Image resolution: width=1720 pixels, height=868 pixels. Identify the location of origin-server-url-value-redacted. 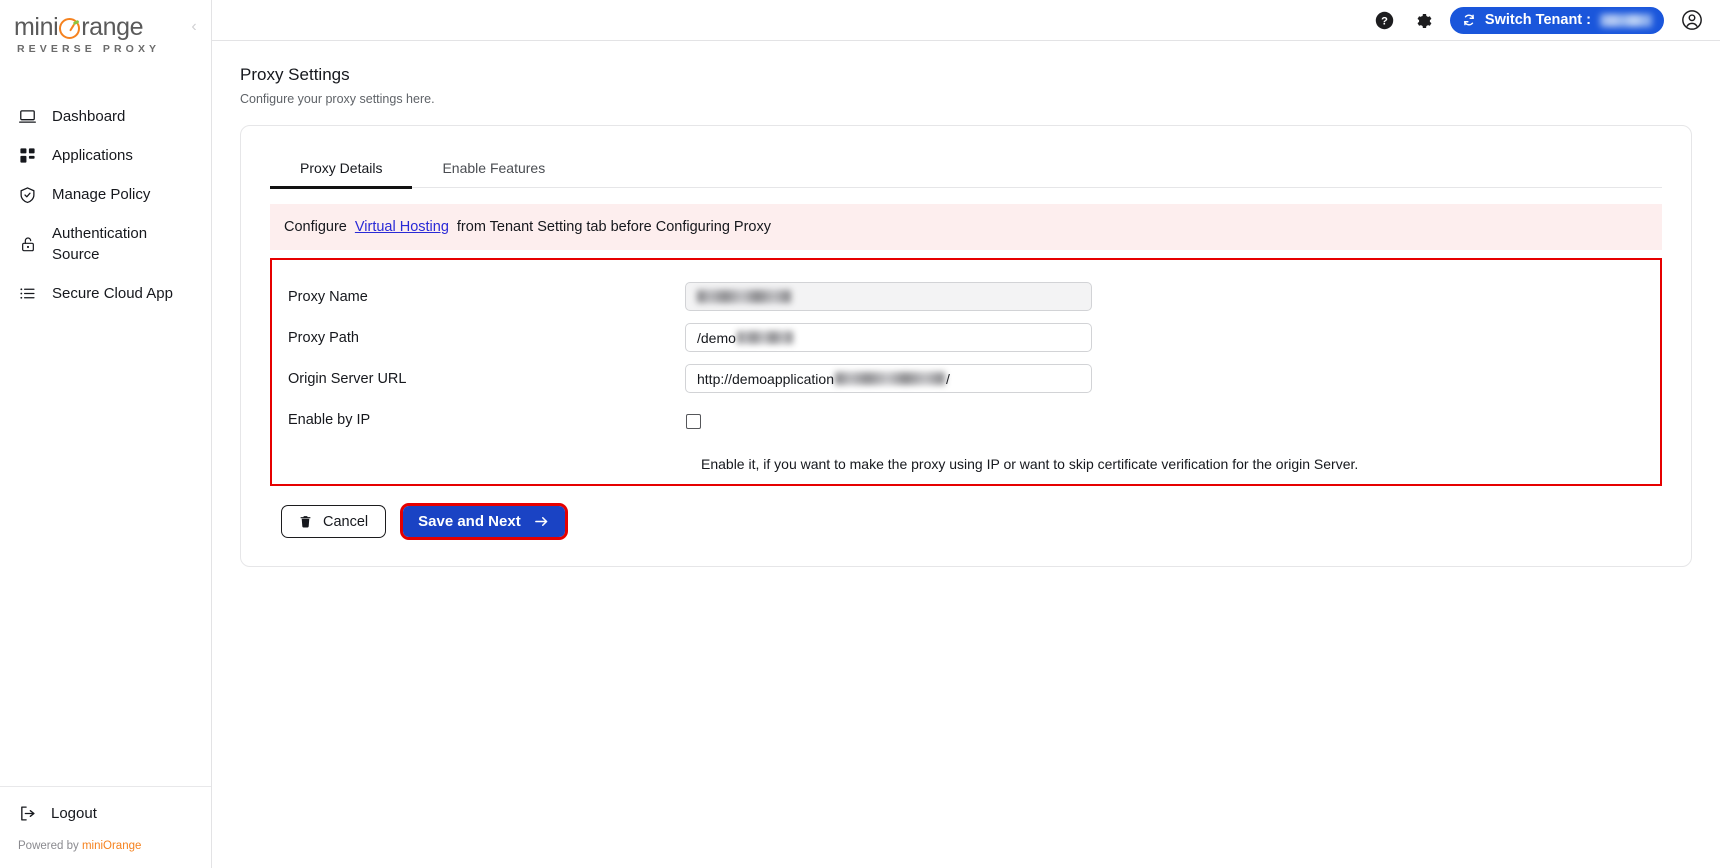
(889, 378).